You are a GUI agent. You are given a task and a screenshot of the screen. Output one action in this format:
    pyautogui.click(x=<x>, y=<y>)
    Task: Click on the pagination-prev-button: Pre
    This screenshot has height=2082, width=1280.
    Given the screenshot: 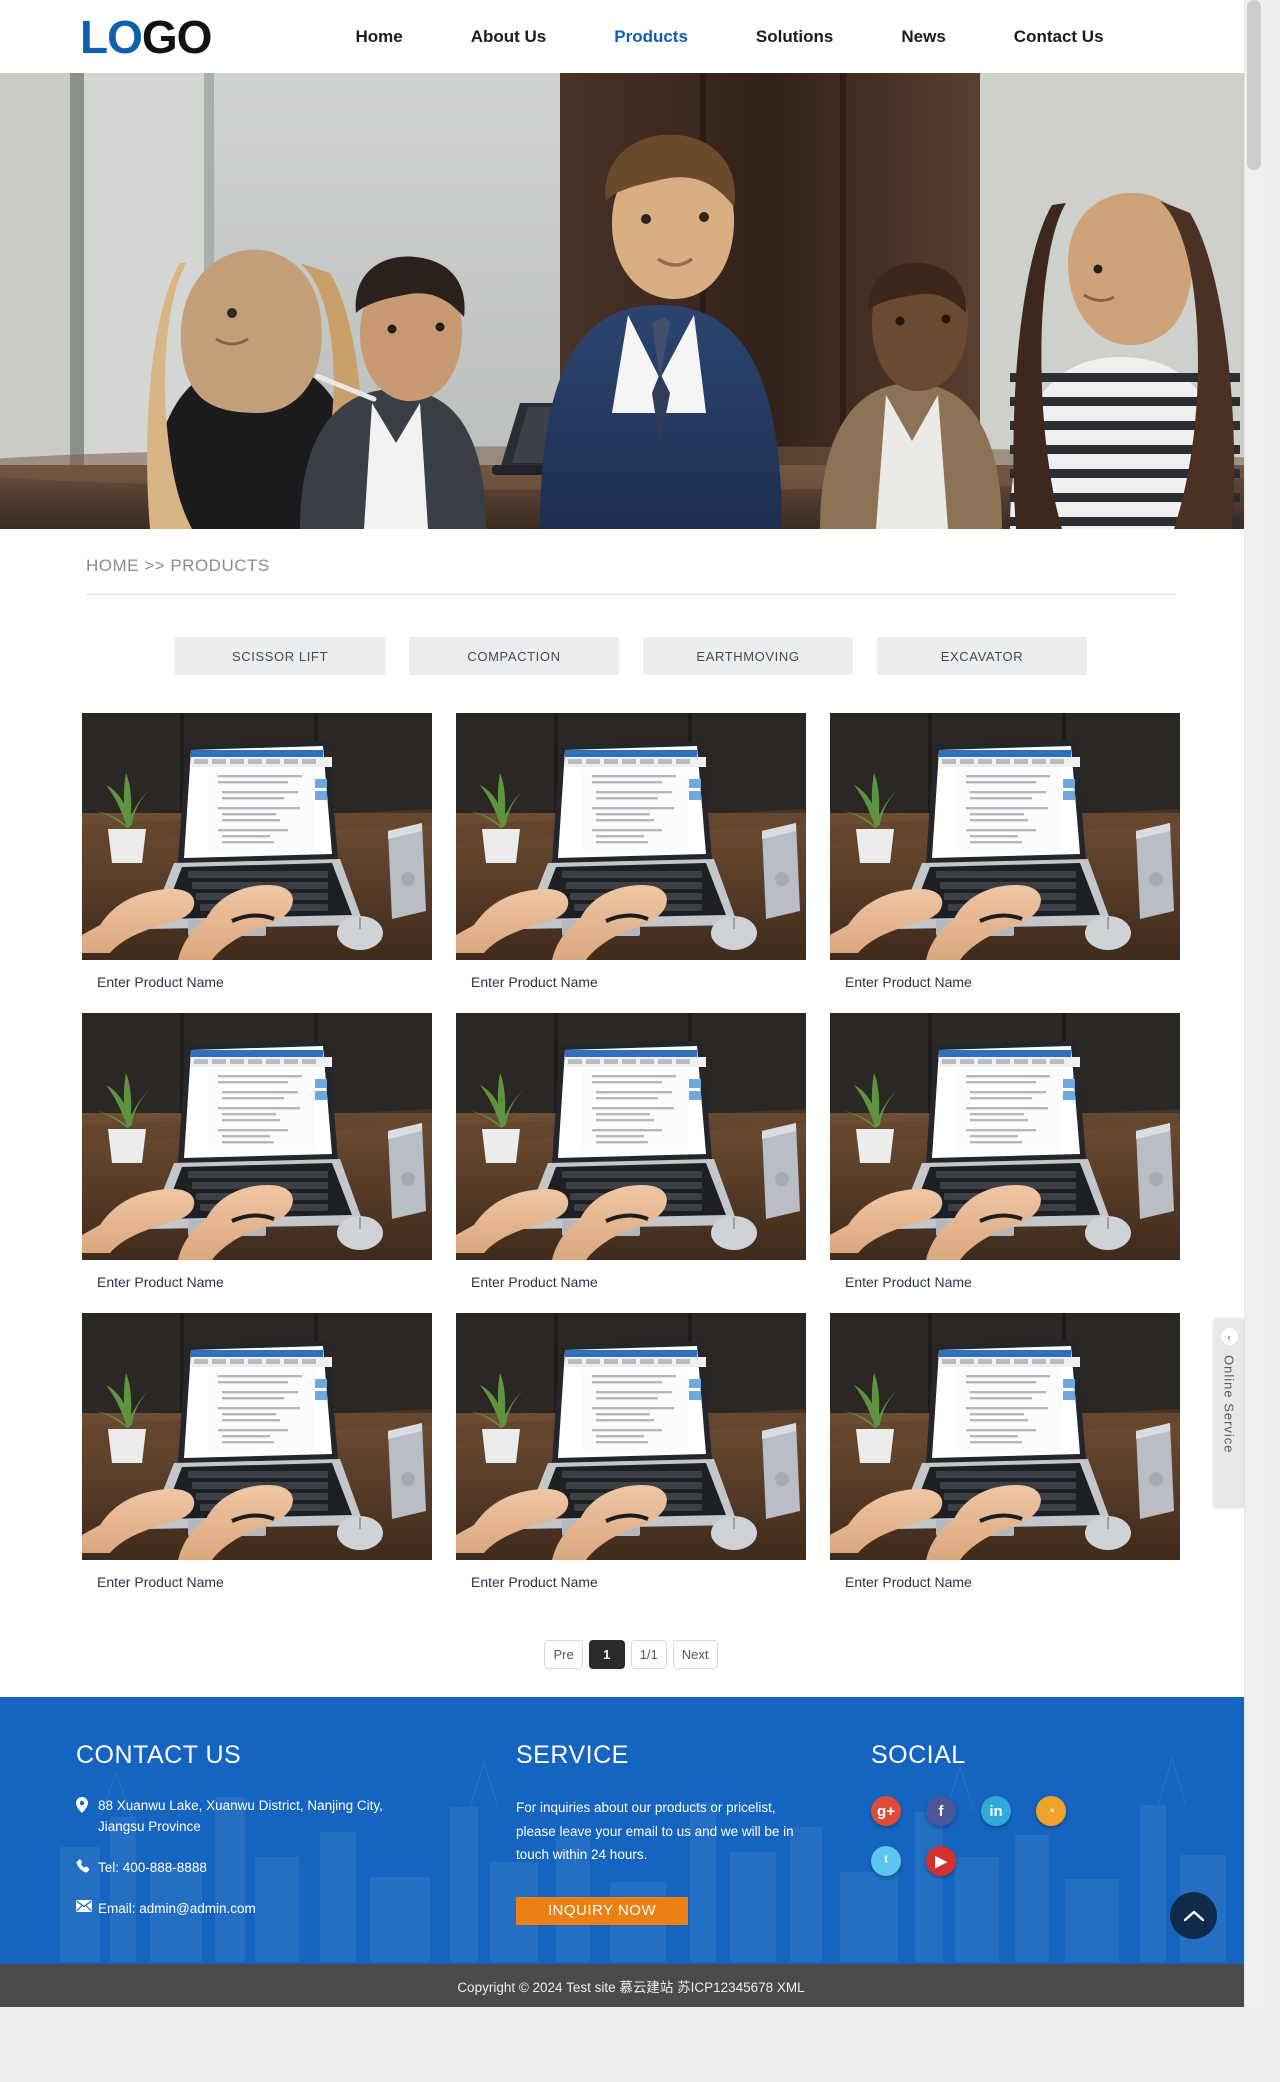 What is the action you would take?
    pyautogui.click(x=563, y=1654)
    